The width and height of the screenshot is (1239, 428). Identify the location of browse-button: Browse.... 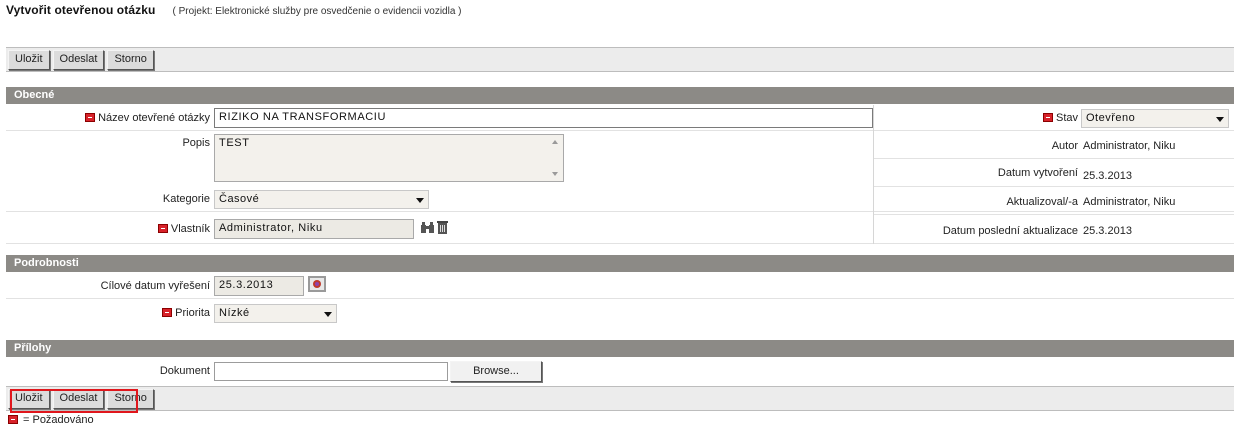
(496, 371).